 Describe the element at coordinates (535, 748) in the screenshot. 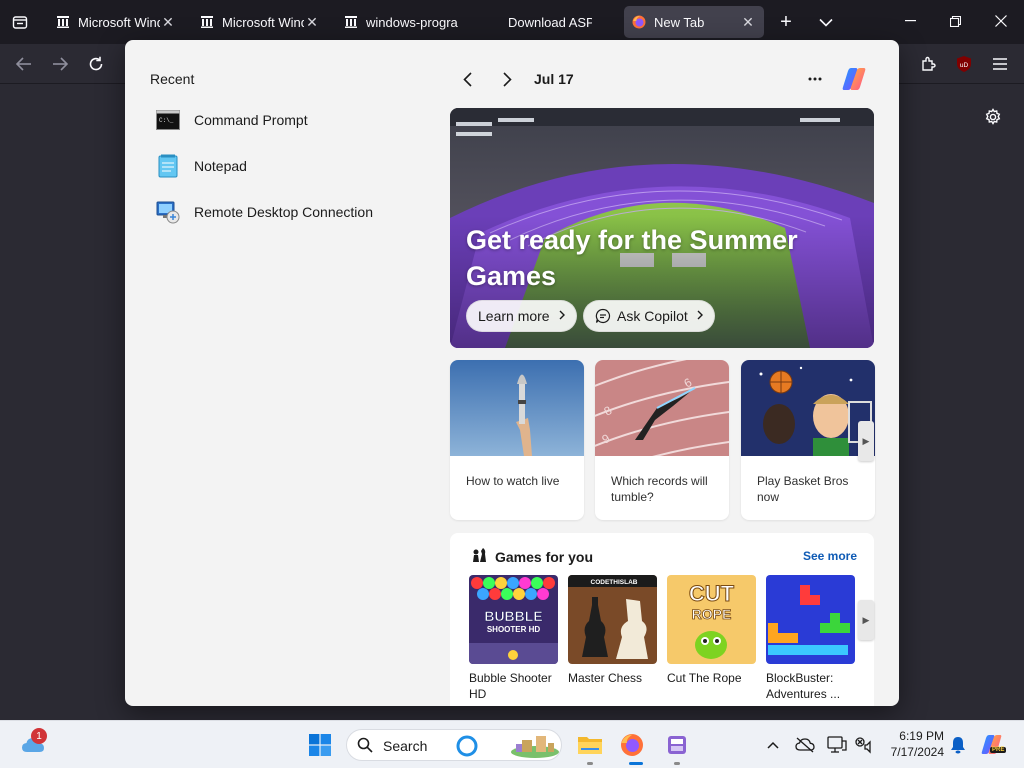

I see `search-highlight-art-icon` at that location.